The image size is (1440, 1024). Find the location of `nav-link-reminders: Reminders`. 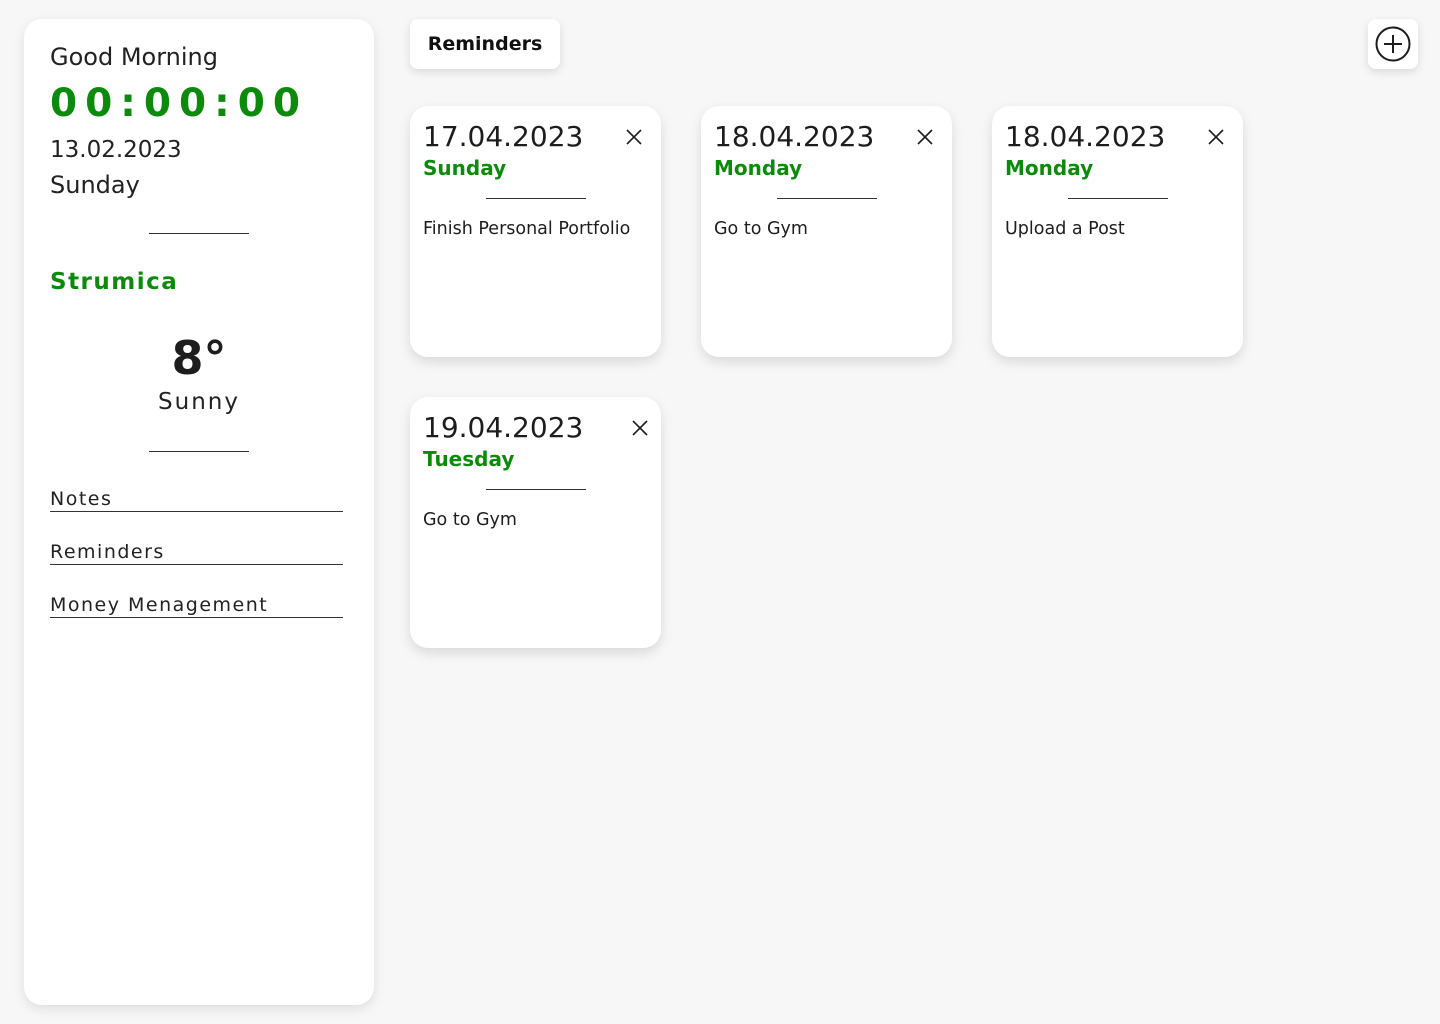

nav-link-reminders: Reminders is located at coordinates (196, 553).